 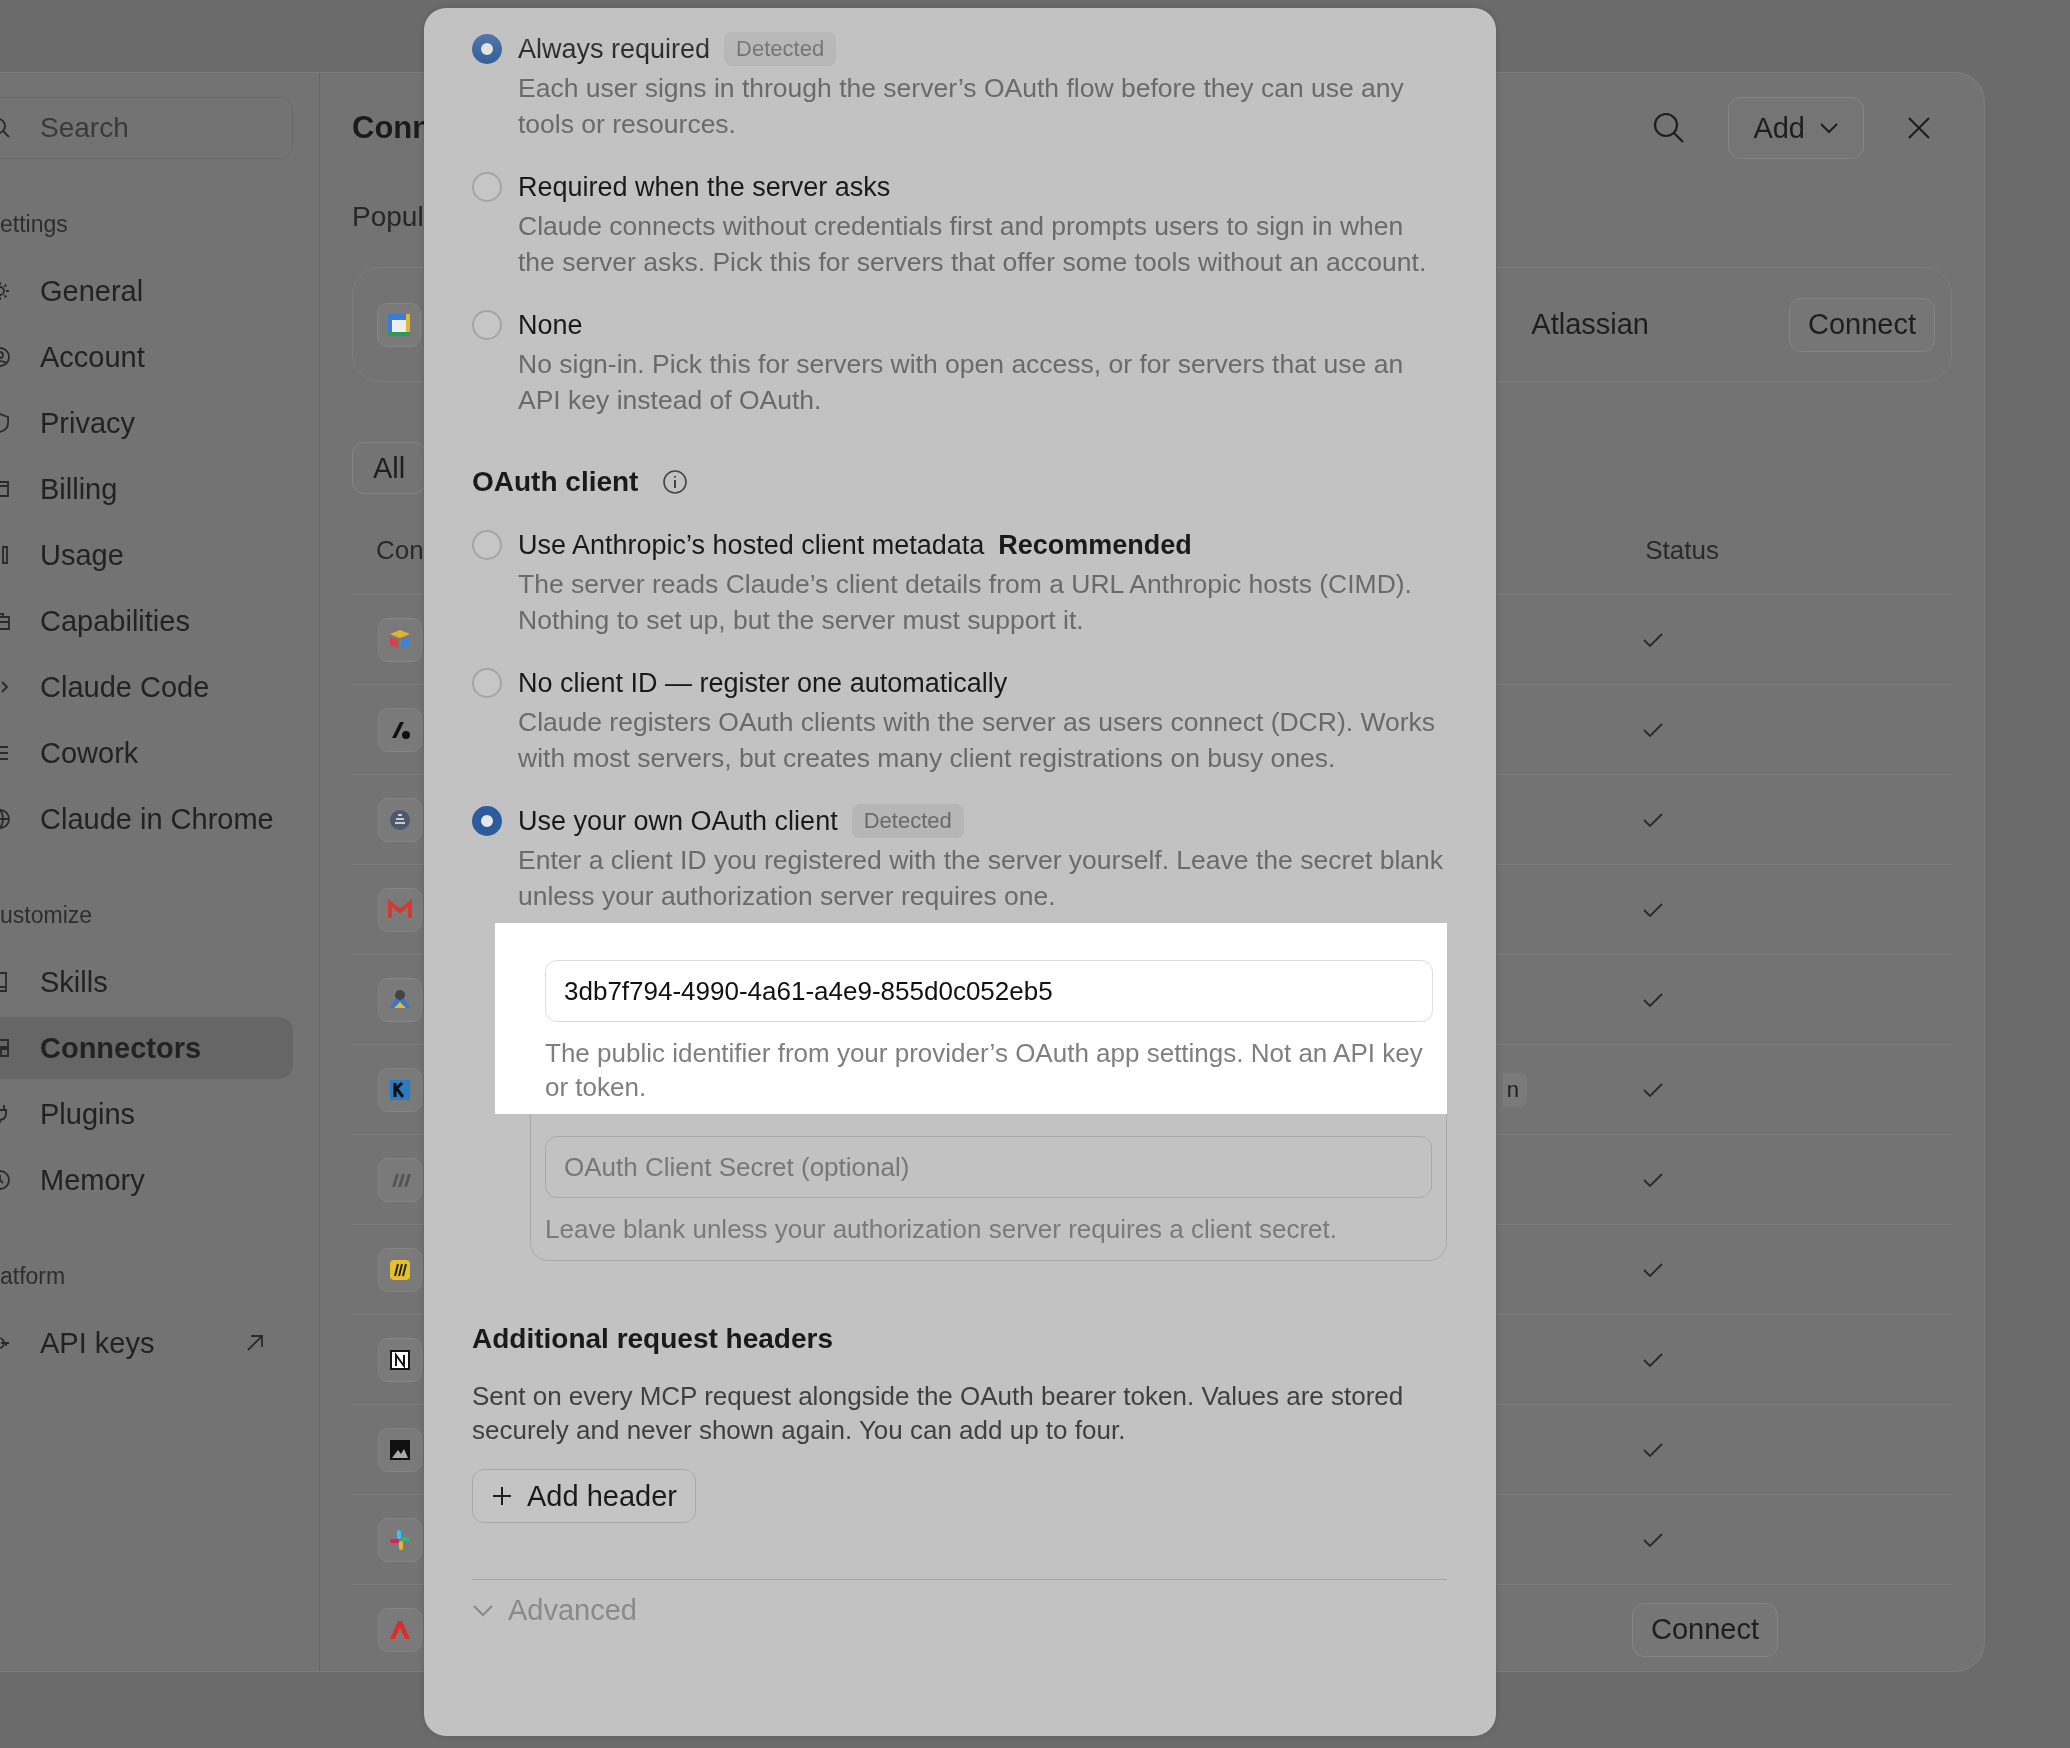 What do you see at coordinates (146, 128) in the screenshot?
I see `search-field: Search` at bounding box center [146, 128].